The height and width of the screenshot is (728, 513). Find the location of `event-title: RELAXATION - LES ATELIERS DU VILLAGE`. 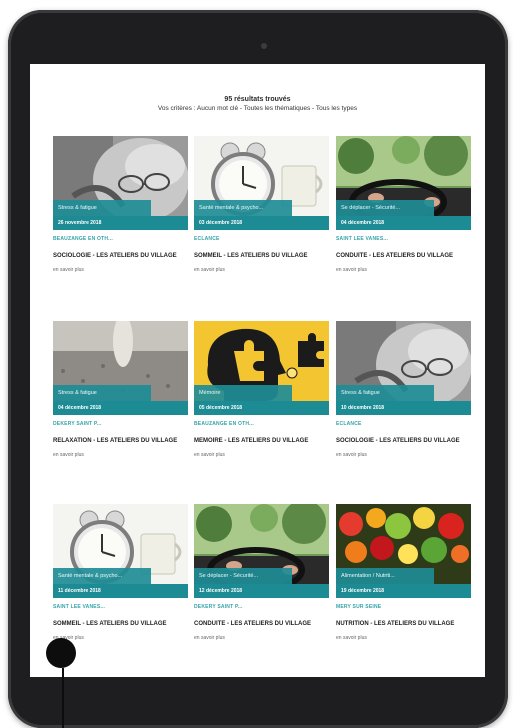

event-title: RELAXATION - LES ATELIERS DU VILLAGE is located at coordinates (120, 441).